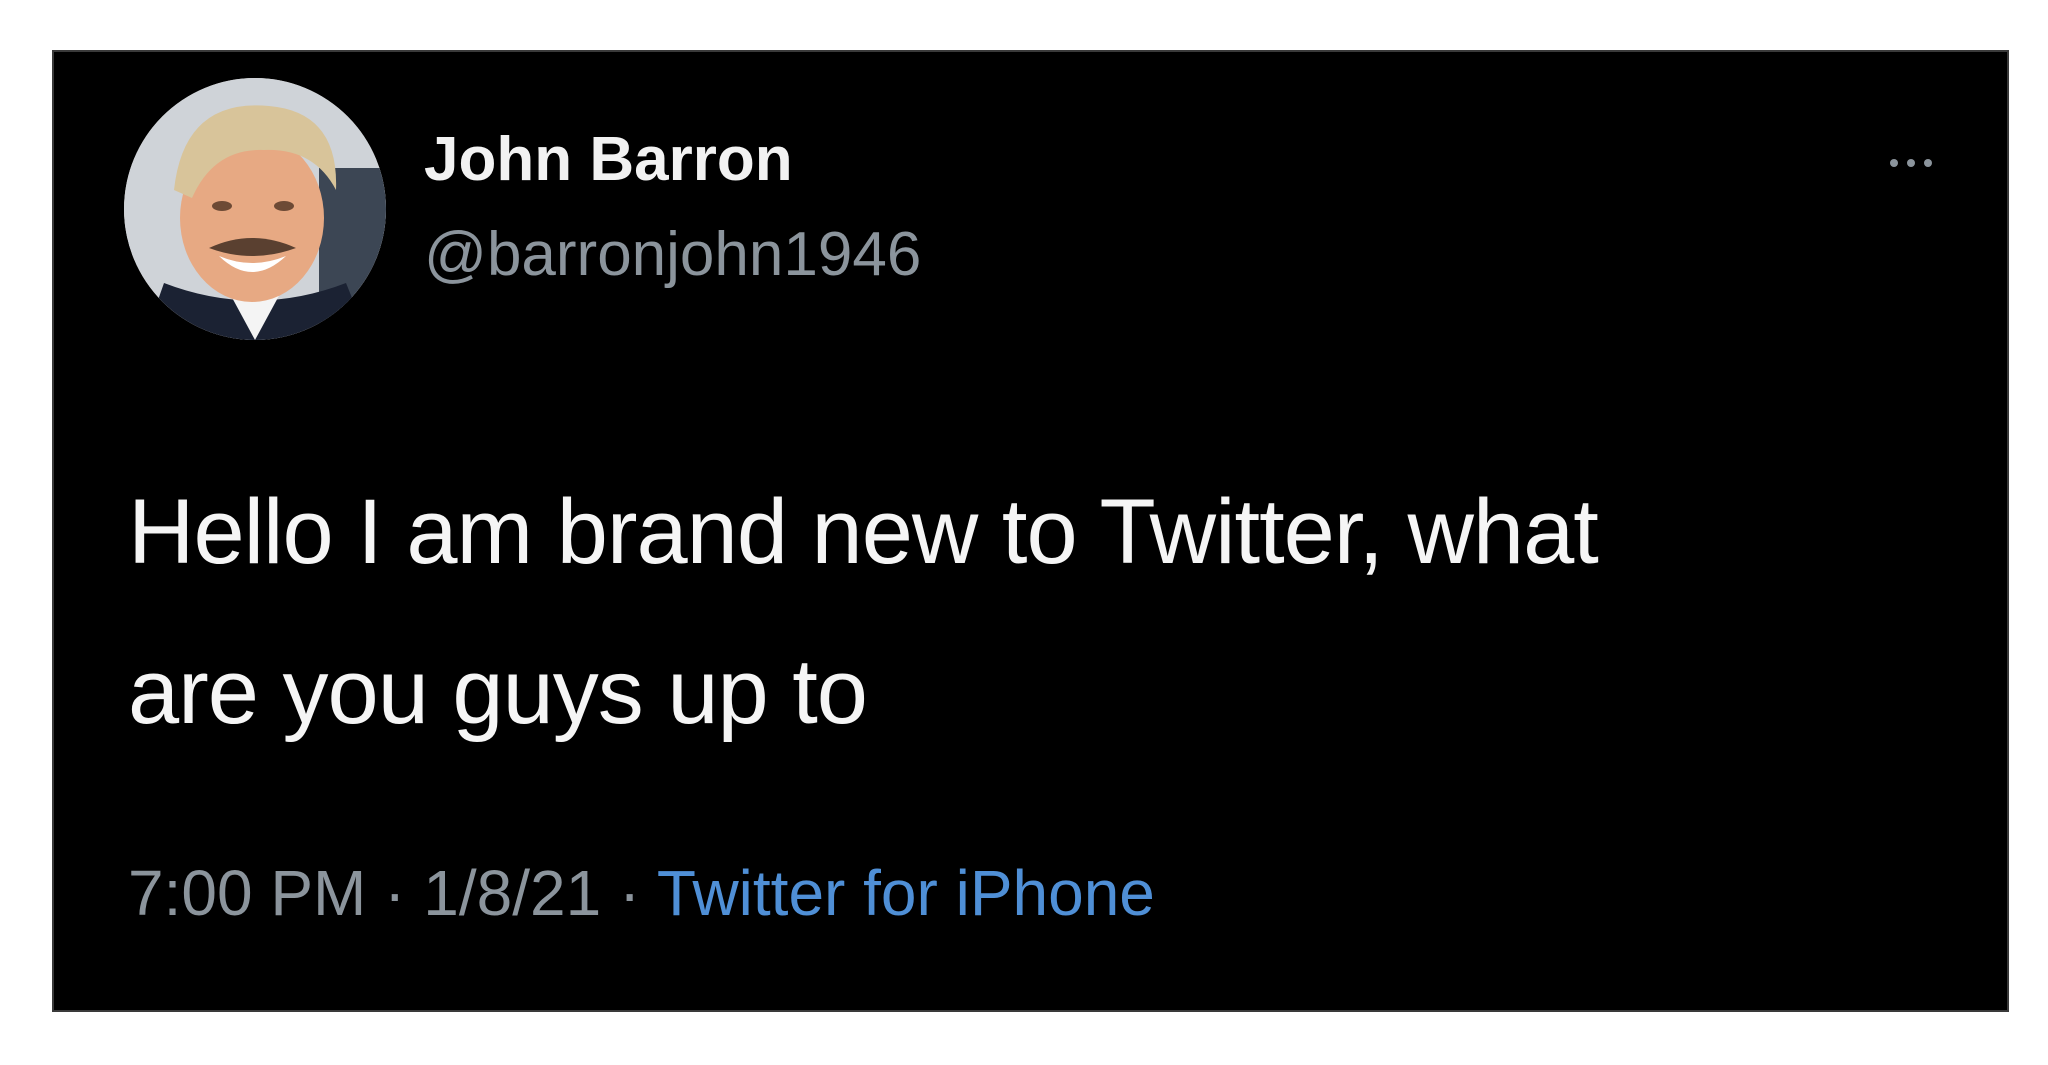  I want to click on tweet-time: 7:00 PM, so click(247, 893).